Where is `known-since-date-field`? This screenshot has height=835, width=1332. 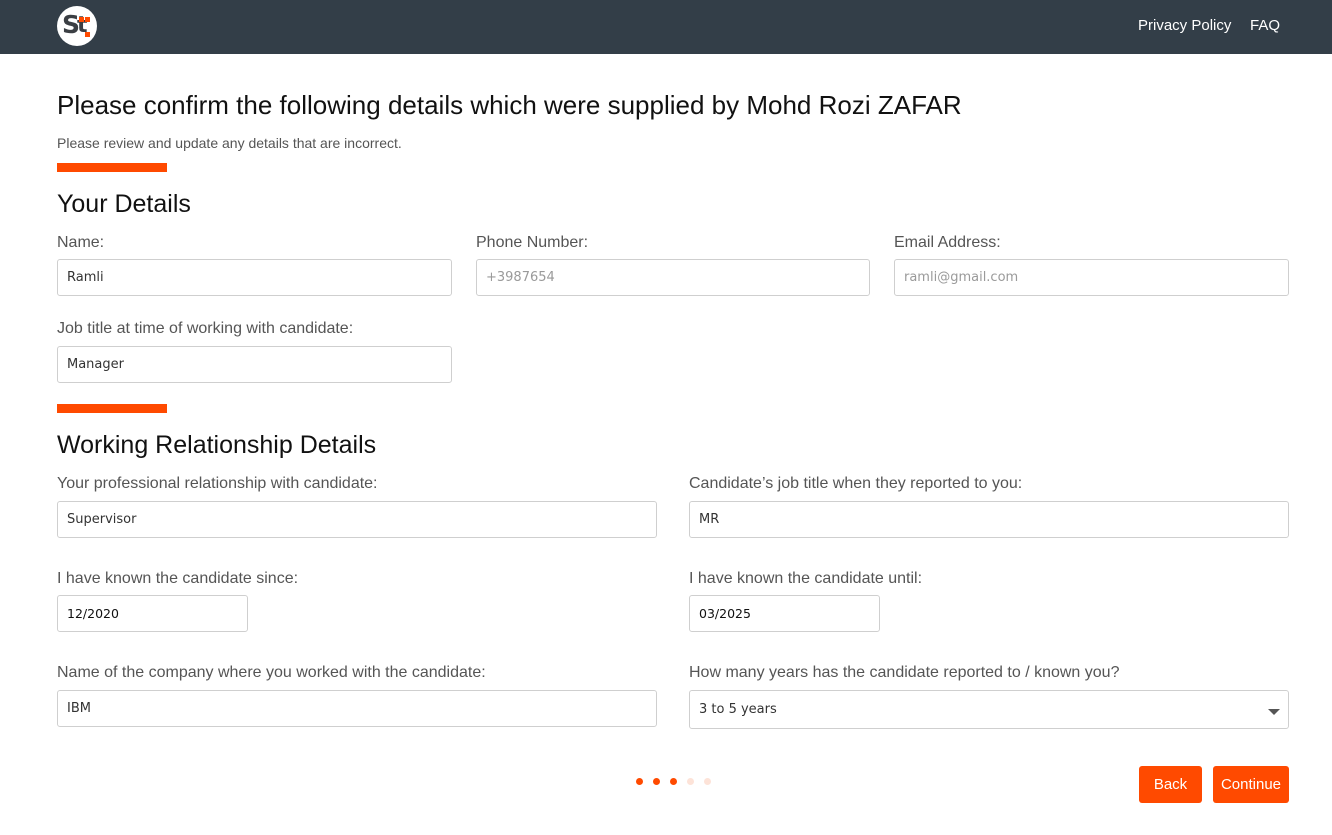 known-since-date-field is located at coordinates (152, 613).